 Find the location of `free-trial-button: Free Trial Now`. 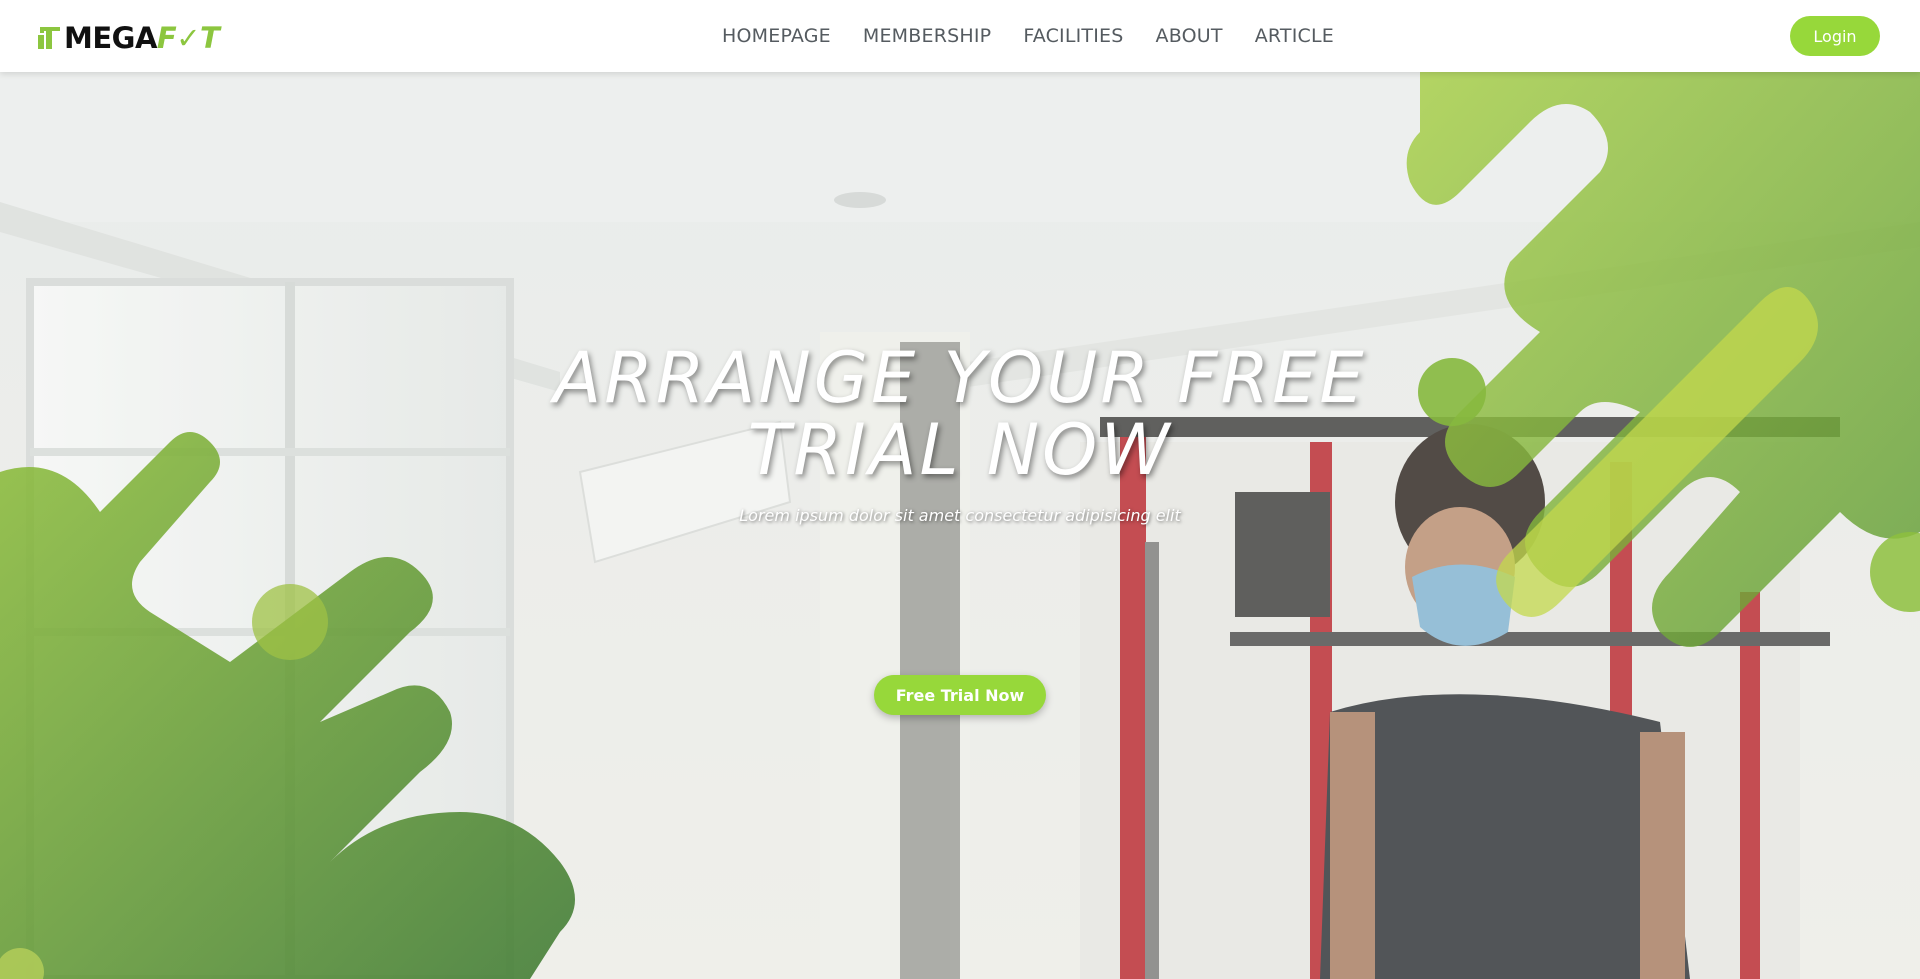

free-trial-button: Free Trial Now is located at coordinates (960, 695).